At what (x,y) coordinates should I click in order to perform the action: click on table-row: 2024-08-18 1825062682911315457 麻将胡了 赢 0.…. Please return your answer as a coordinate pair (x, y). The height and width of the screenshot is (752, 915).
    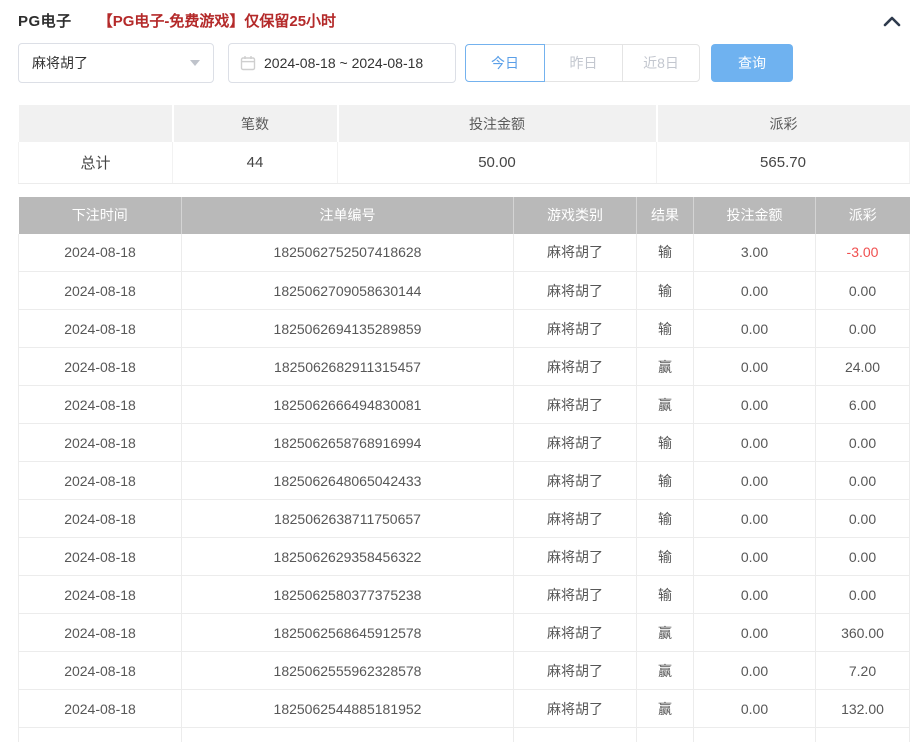
    Looking at the image, I should click on (464, 366).